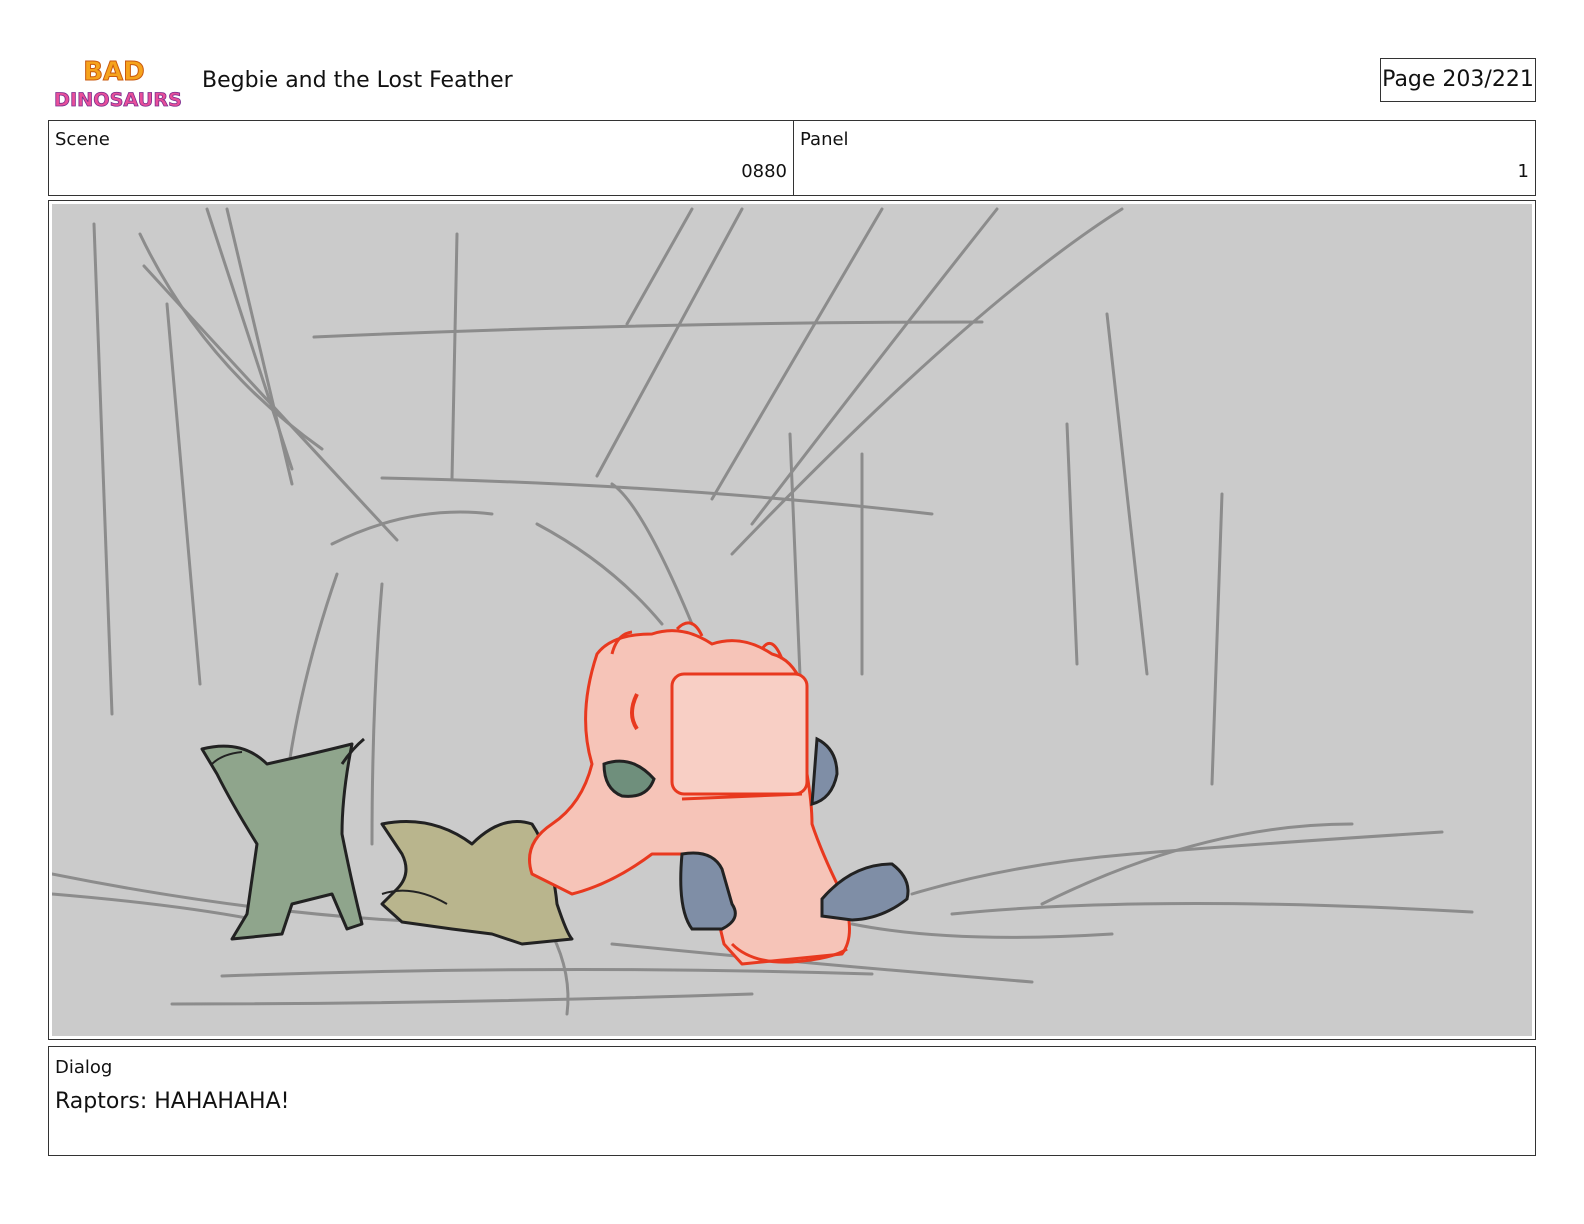 This screenshot has width=1584, height=1224. I want to click on dialog-box: Dialog Raptors: HAHAHAHA!, so click(792, 1101).